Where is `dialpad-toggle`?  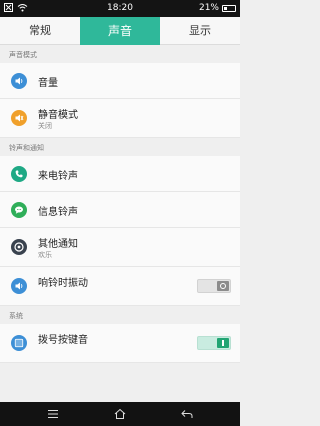
dialpad-toggle is located at coordinates (214, 343).